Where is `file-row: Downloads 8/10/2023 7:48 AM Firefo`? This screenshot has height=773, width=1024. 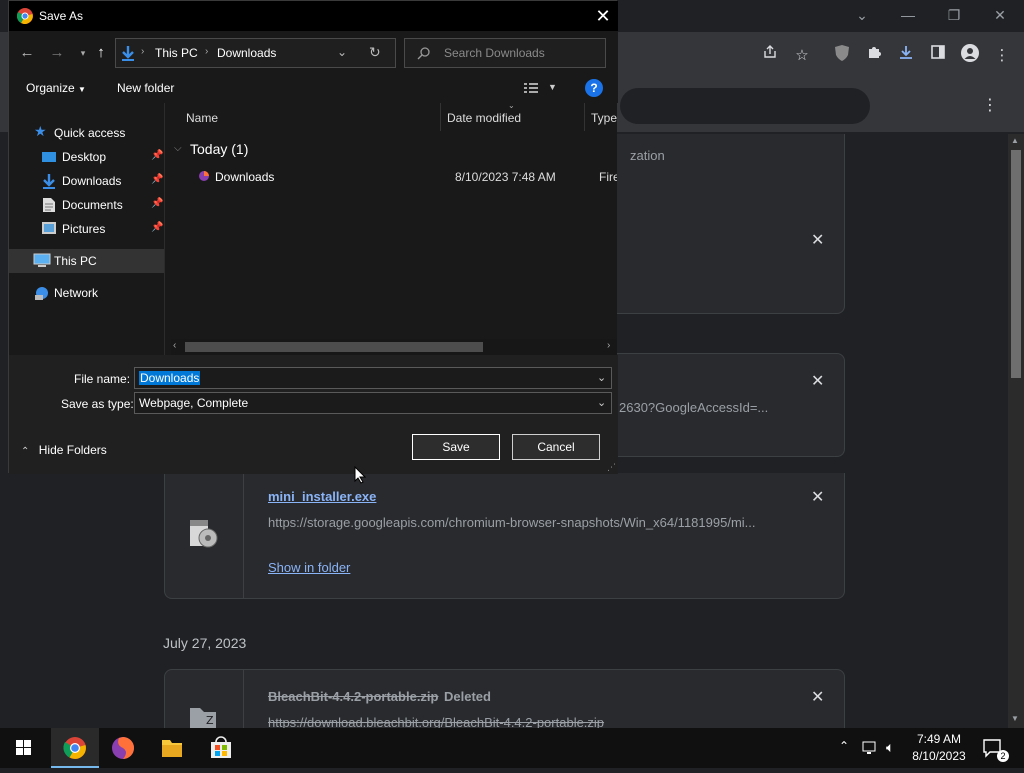 file-row: Downloads 8/10/2023 7:48 AM Firefo is located at coordinates (400, 177).